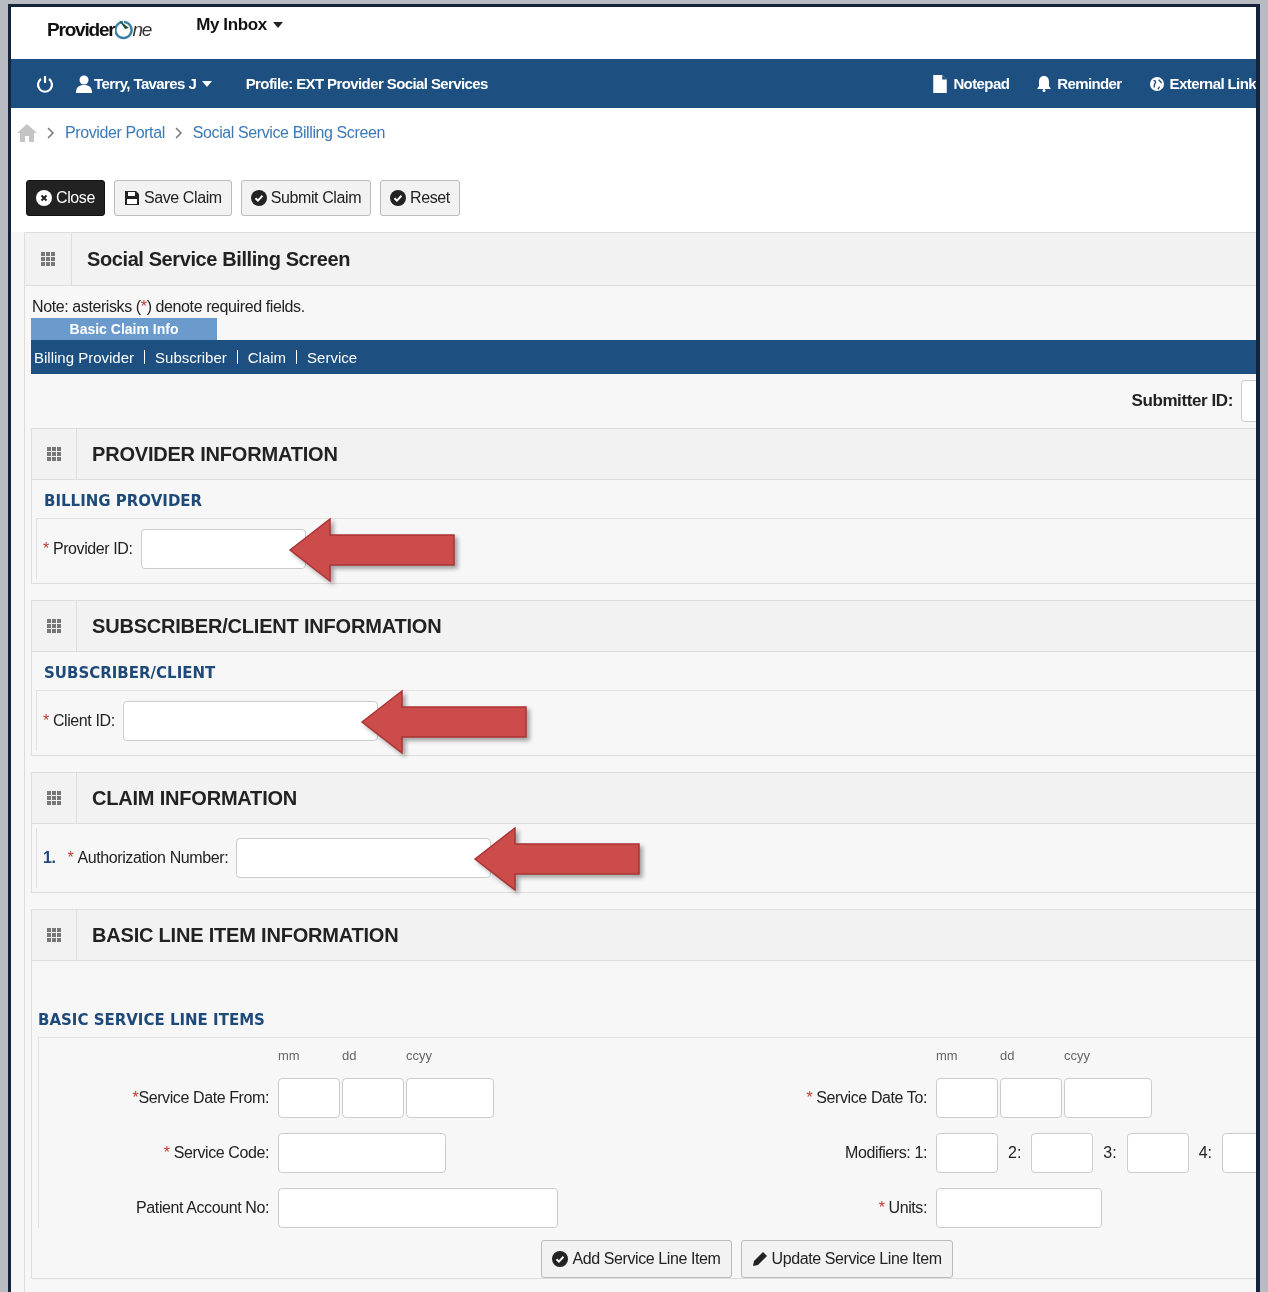 The image size is (1268, 1292). I want to click on toolbar-button: Close, so click(65, 198).